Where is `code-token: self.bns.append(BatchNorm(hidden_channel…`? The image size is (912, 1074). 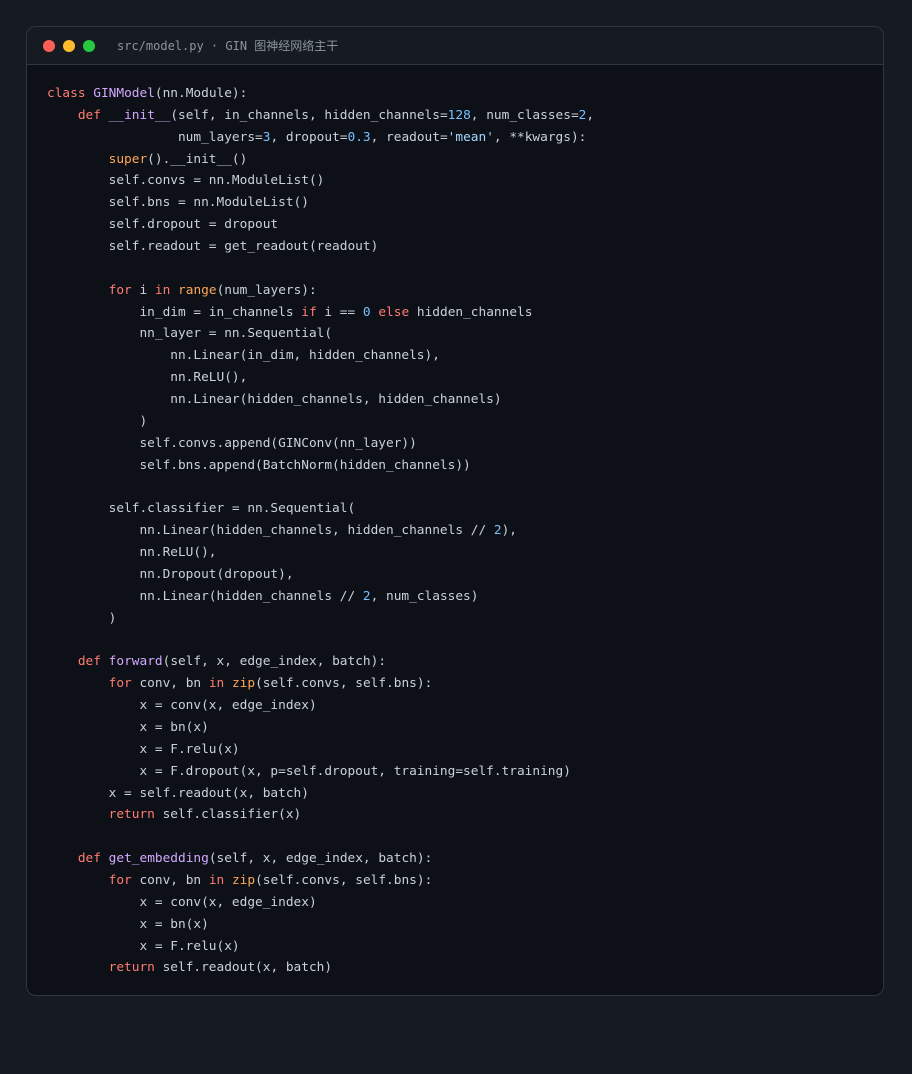 code-token: self.bns.append(BatchNorm(hidden_channel… is located at coordinates (259, 465).